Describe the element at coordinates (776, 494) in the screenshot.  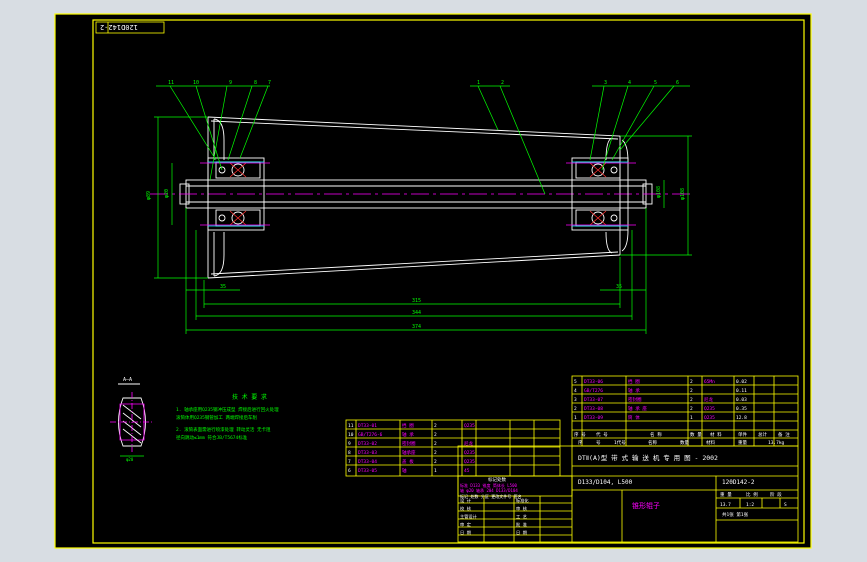
I see `svg-text: 阶 段` at that location.